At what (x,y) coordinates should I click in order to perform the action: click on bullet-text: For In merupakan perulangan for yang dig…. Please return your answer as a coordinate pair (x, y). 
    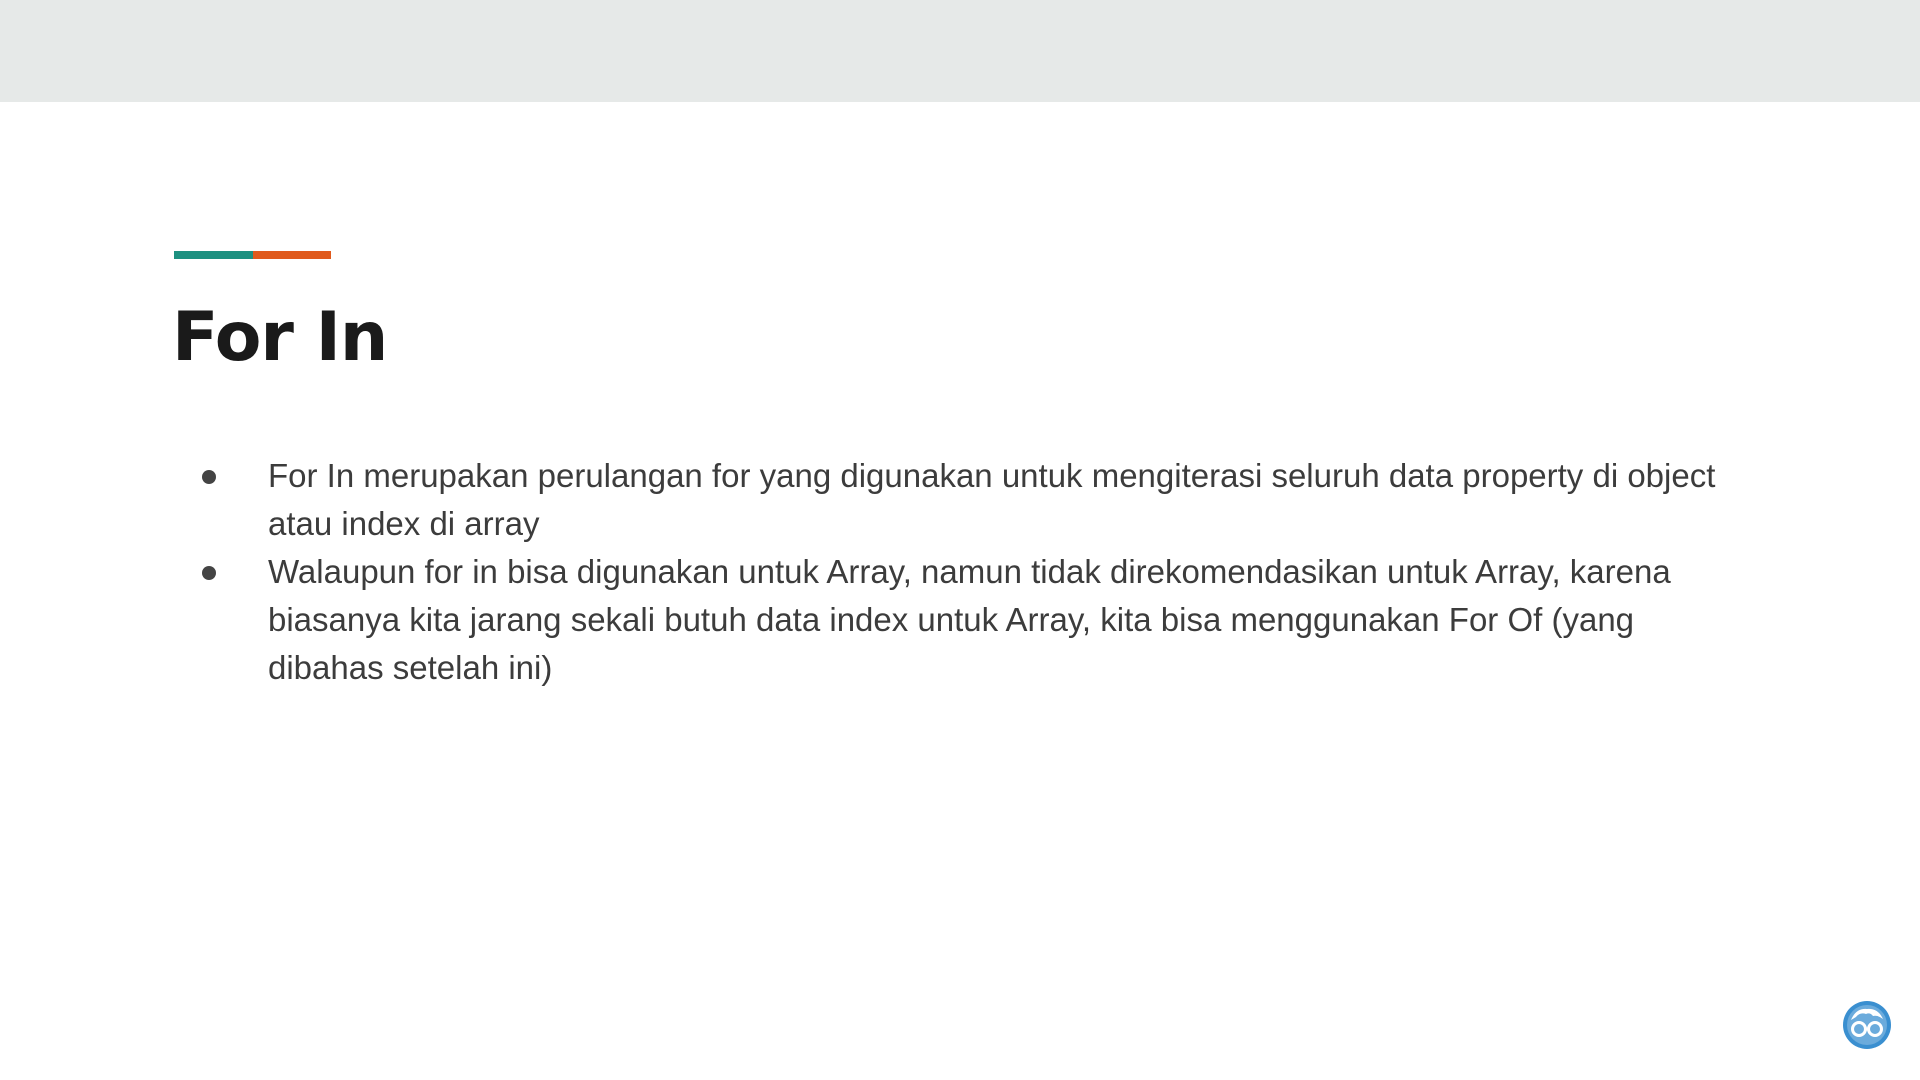
    Looking at the image, I should click on (992, 499).